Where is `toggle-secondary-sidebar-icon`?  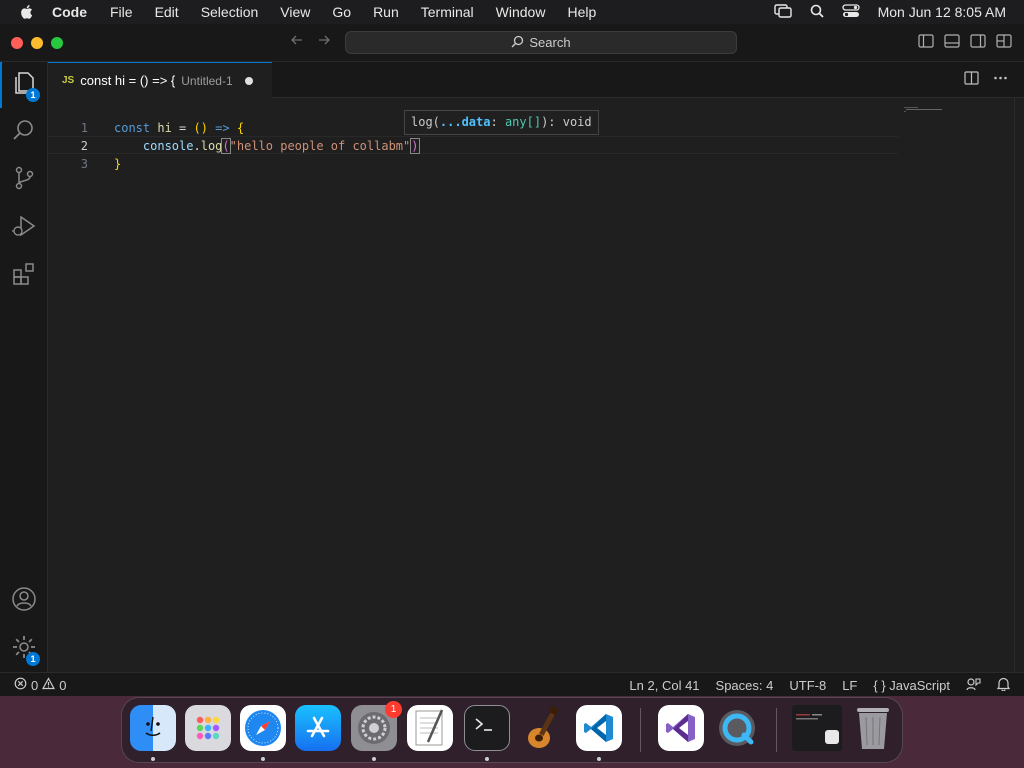
toggle-secondary-sidebar-icon is located at coordinates (978, 43).